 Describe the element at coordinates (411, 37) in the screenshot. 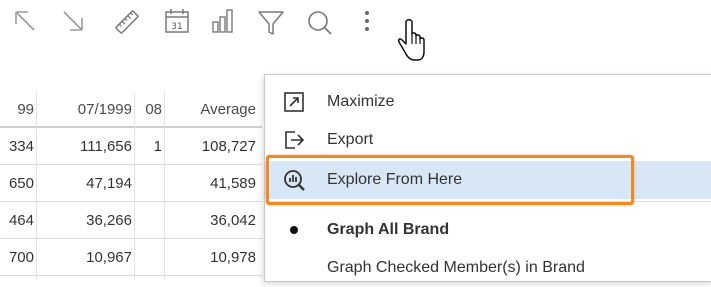

I see `hand-pointer-cursor-icon` at that location.